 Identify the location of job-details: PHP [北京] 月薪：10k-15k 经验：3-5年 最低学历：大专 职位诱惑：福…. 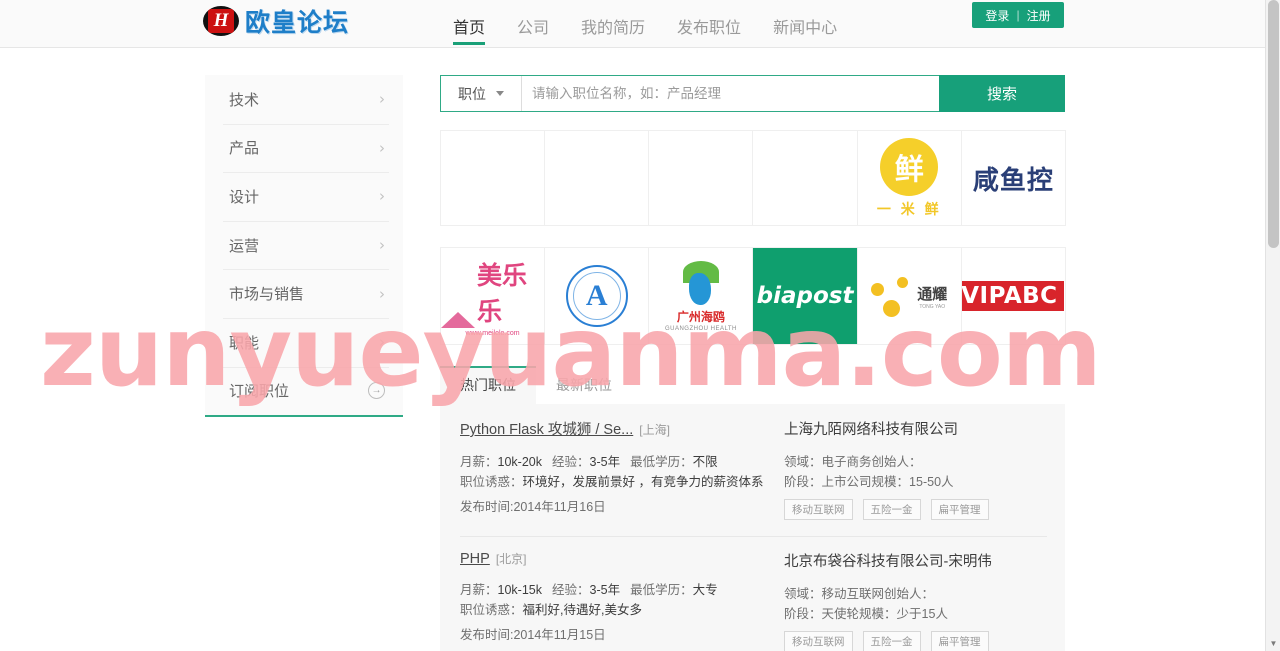
(617, 600).